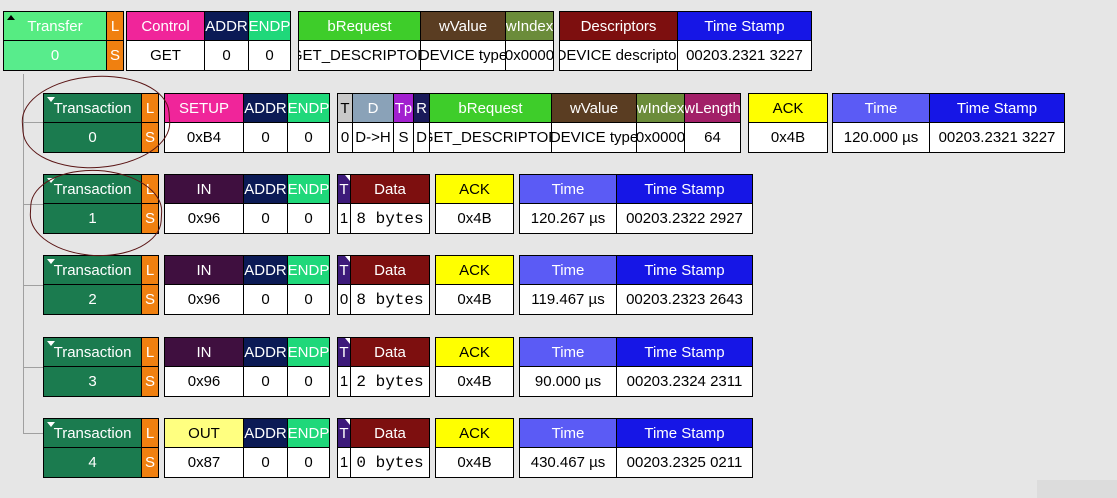 The width and height of the screenshot is (1117, 498). What do you see at coordinates (204, 299) in the screenshot?
I see `pid-value: 0x96` at bounding box center [204, 299].